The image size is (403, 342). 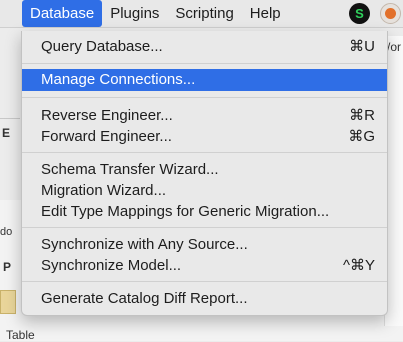 I want to click on menu-bar: Database Plugins Scripting Help S, so click(x=201, y=14).